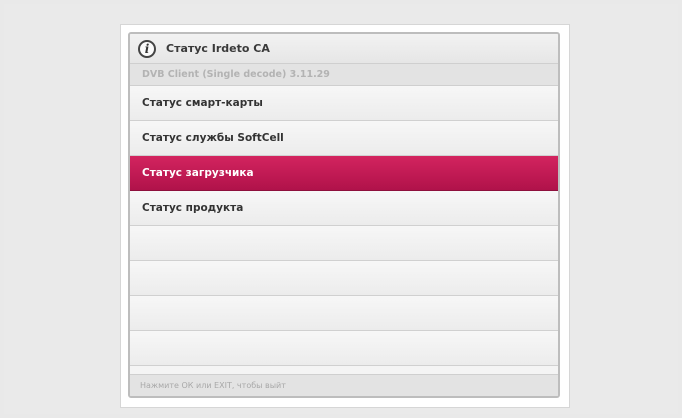  What do you see at coordinates (344, 138) in the screenshot?
I see `menu-item-softcell-status: Статус службы SoftCell` at bounding box center [344, 138].